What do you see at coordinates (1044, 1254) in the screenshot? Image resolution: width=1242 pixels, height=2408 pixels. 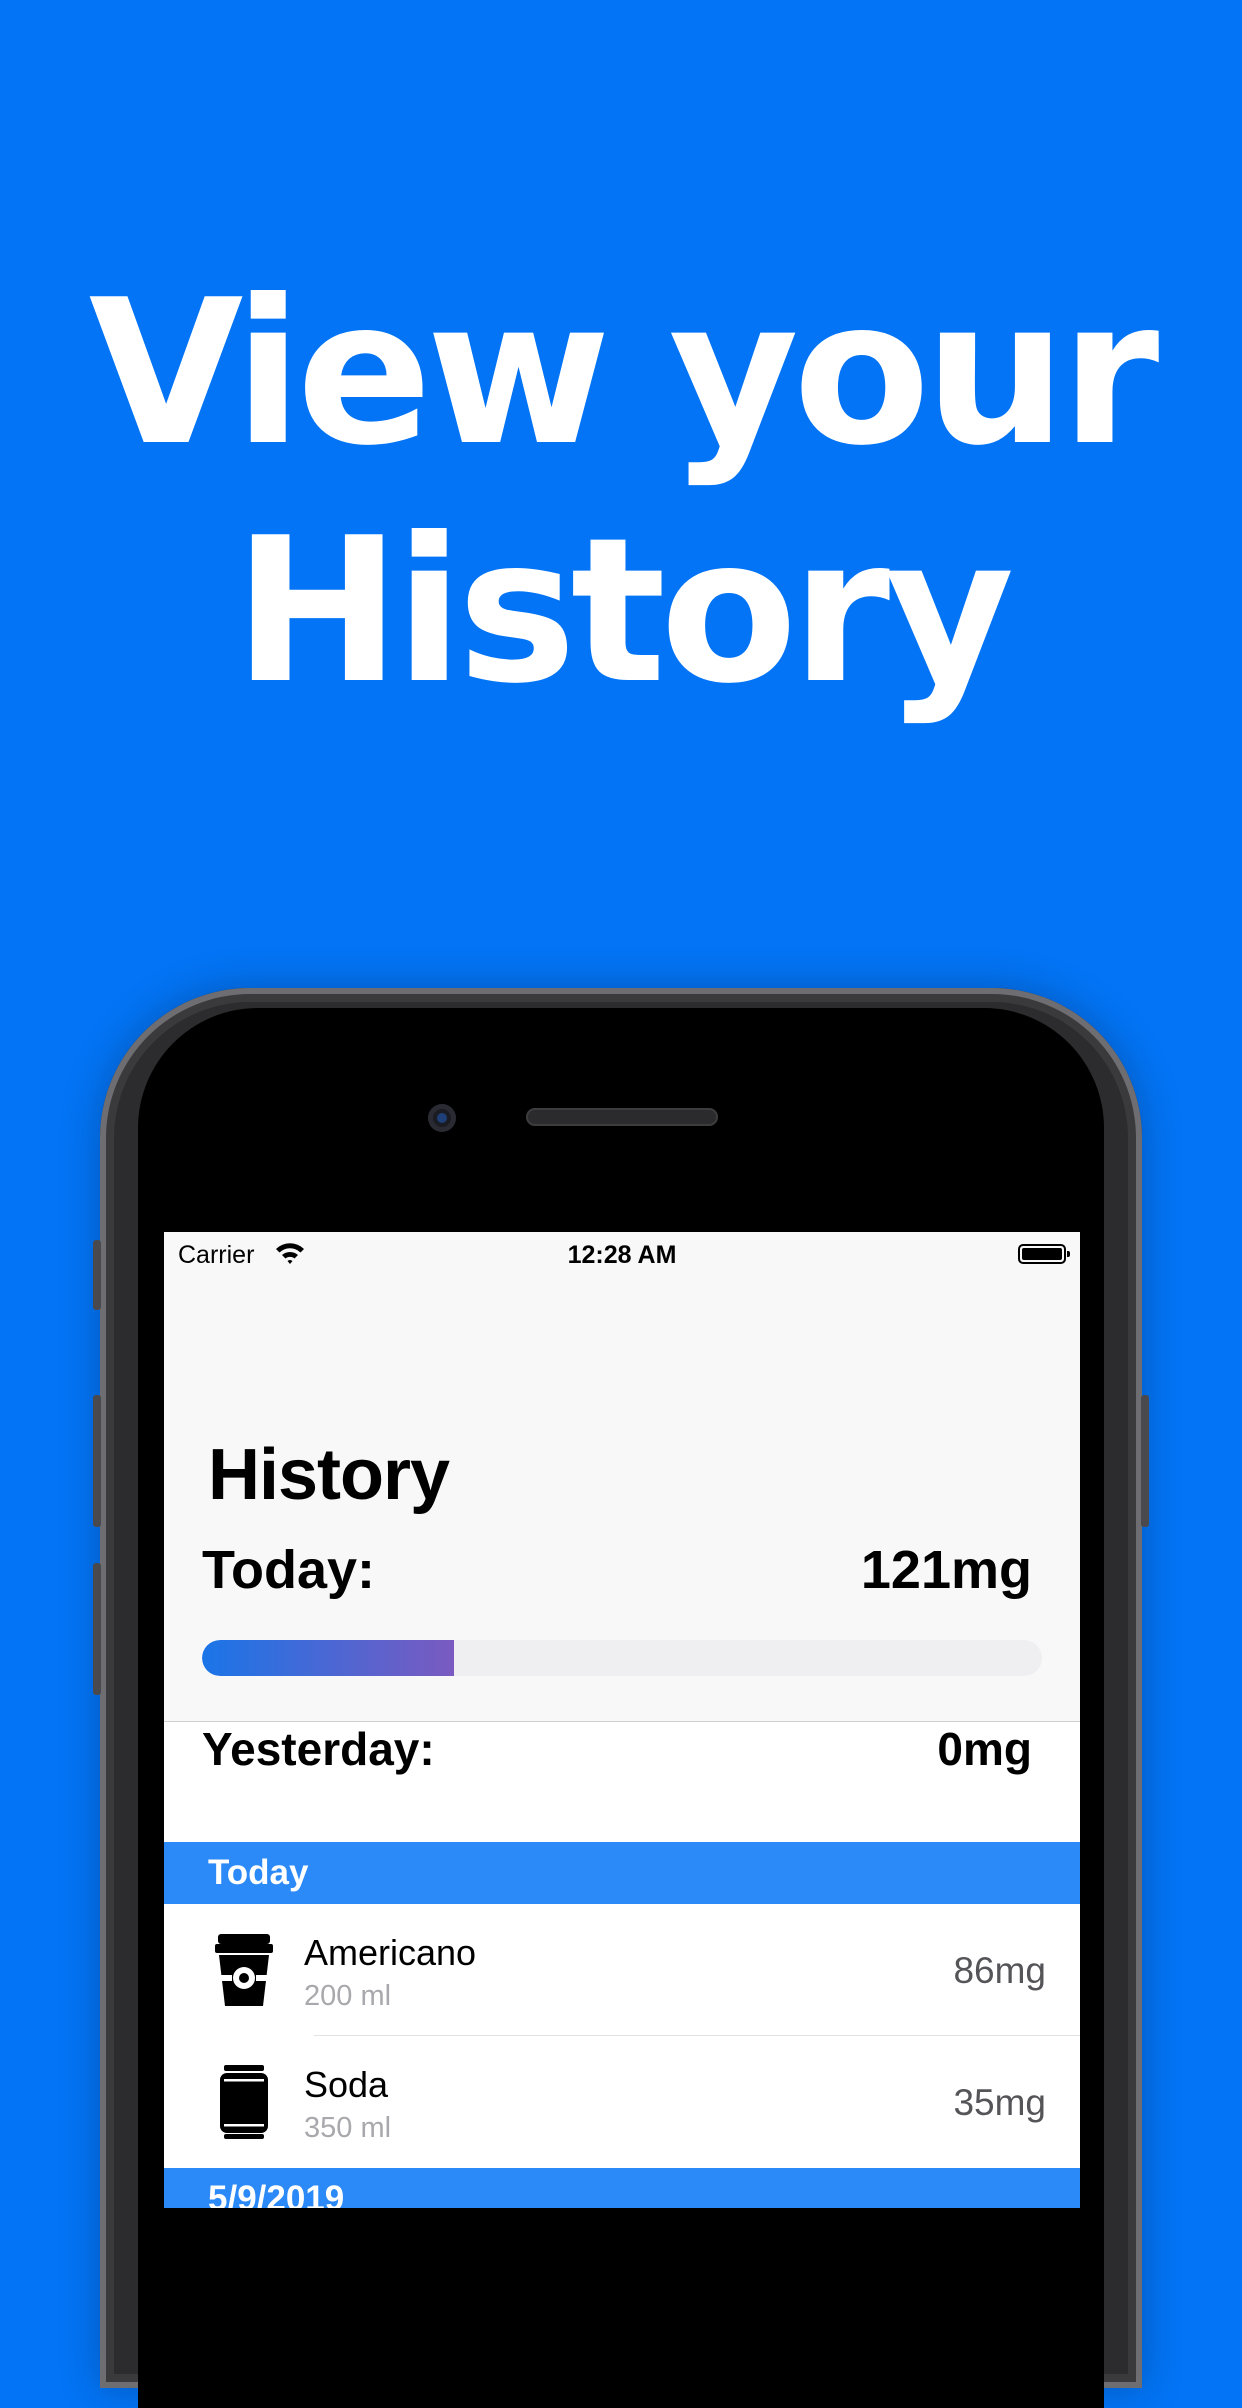 I see `battery-icon` at bounding box center [1044, 1254].